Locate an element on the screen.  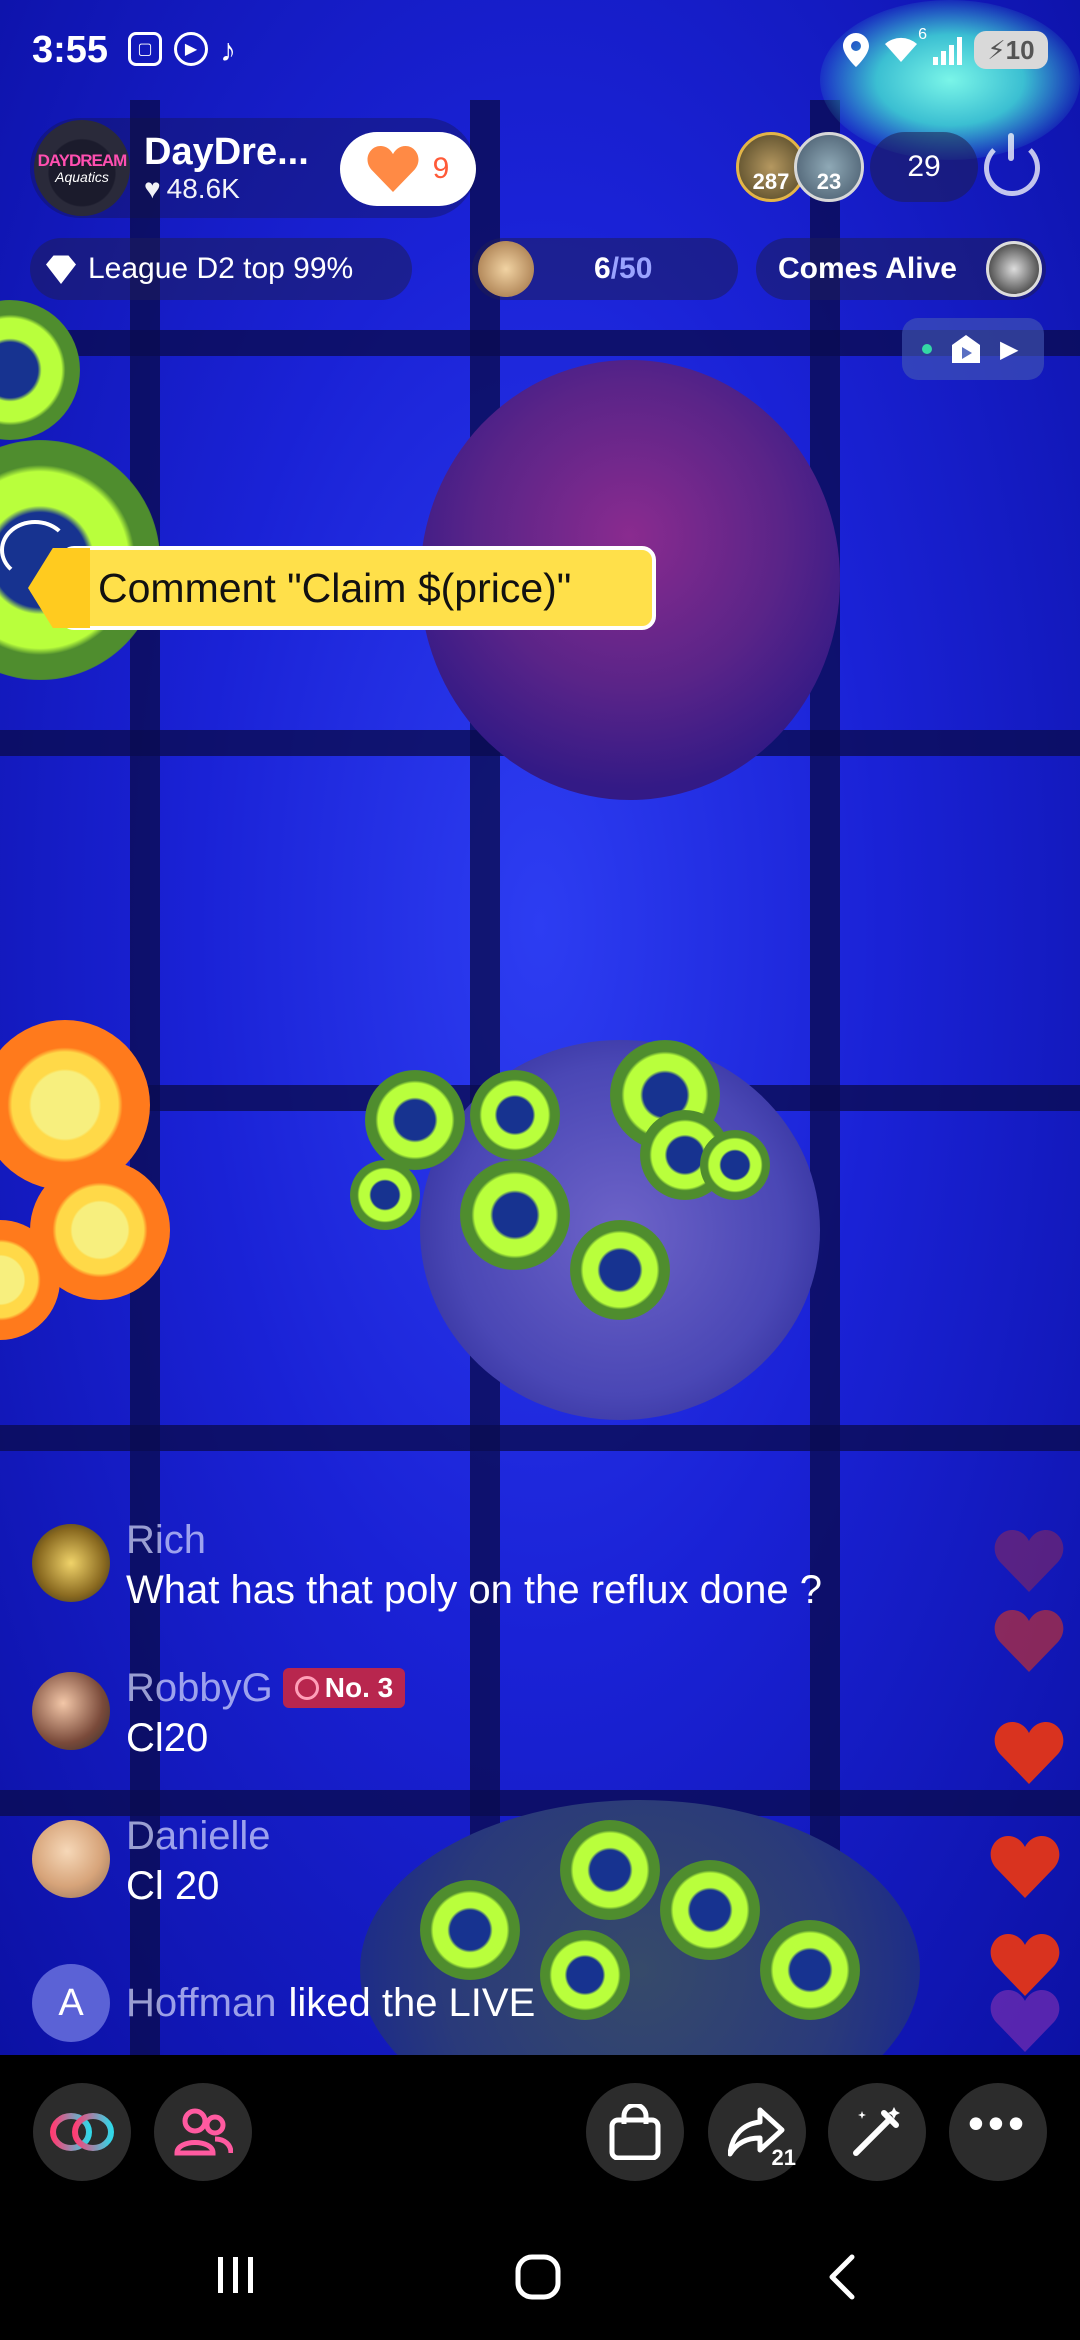
more-button: ••• is located at coordinates (998, 2132).